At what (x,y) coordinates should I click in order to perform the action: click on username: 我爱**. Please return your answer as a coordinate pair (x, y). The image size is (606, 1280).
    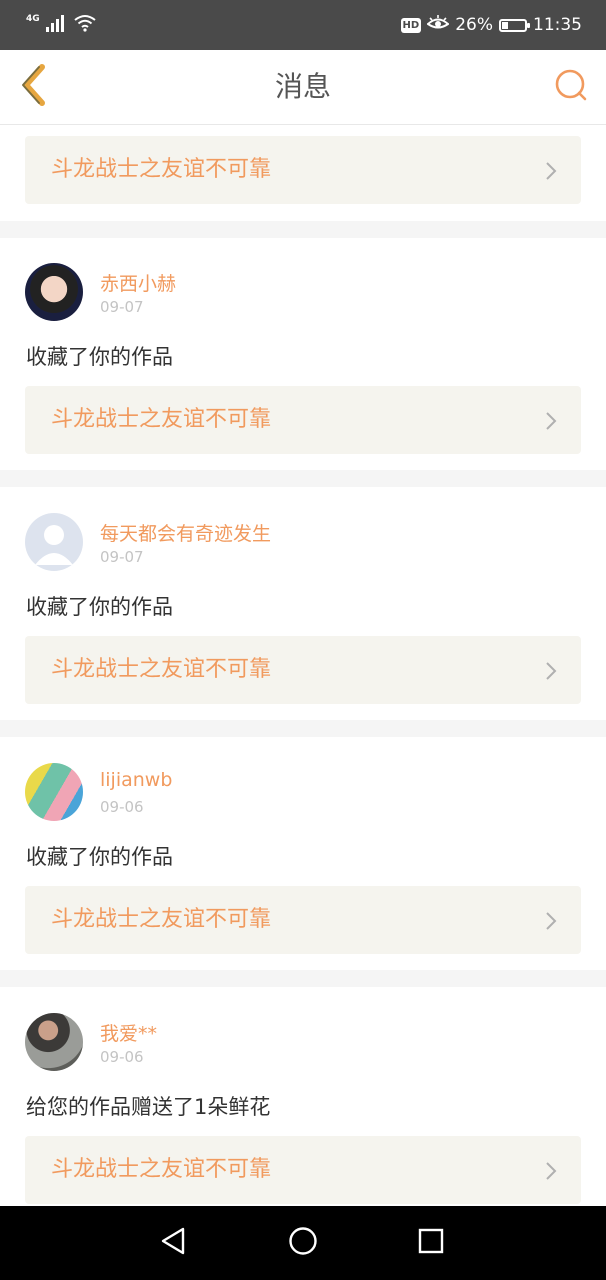
    Looking at the image, I should click on (128, 1032).